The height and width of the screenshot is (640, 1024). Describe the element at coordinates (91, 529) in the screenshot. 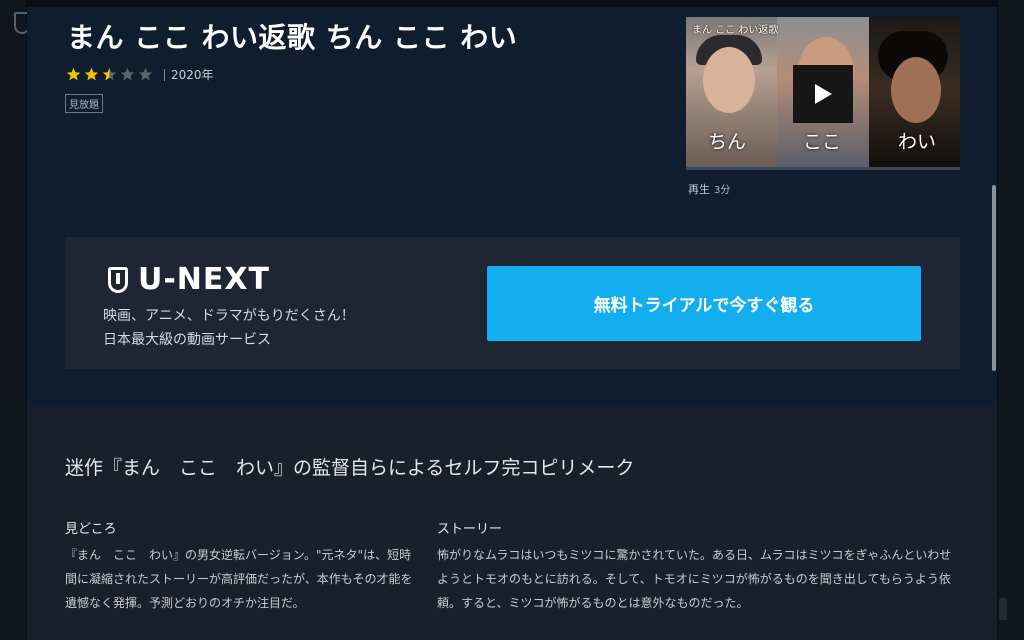

I see `highlights-heading: 見どころ` at that location.